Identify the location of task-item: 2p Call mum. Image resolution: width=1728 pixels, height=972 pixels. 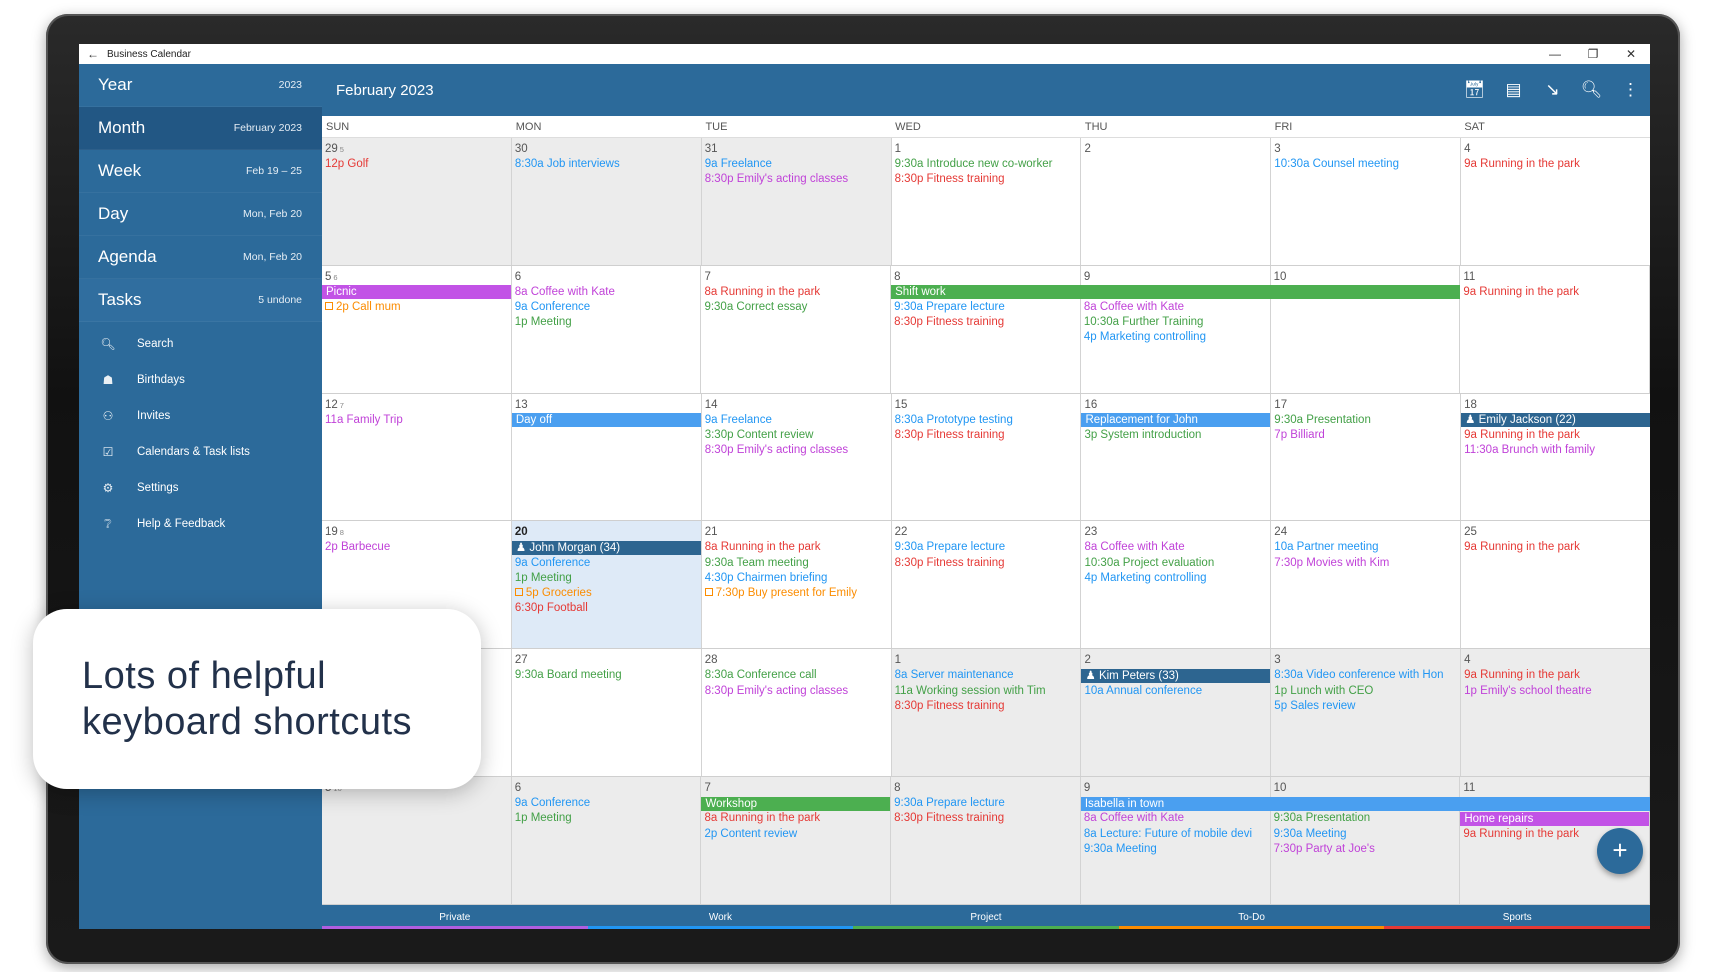
(418, 307).